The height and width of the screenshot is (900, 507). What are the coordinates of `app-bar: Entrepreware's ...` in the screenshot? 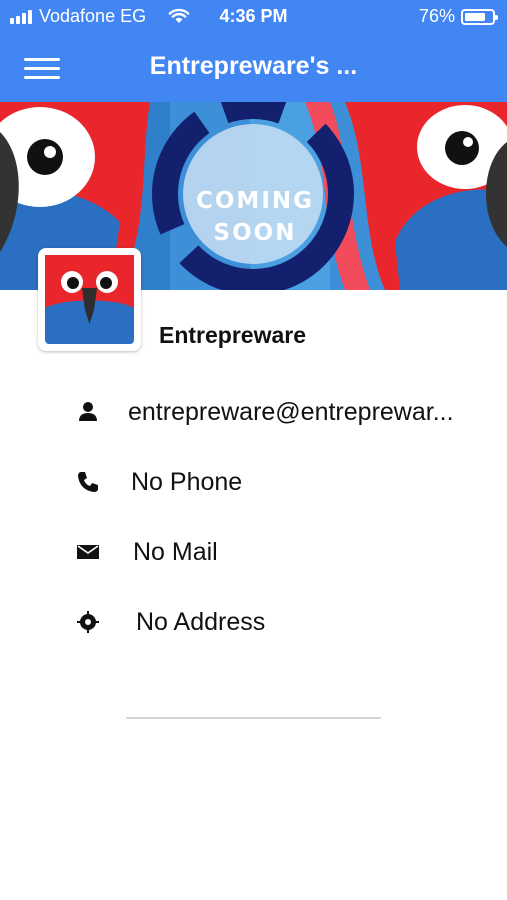 It's located at (253, 68).